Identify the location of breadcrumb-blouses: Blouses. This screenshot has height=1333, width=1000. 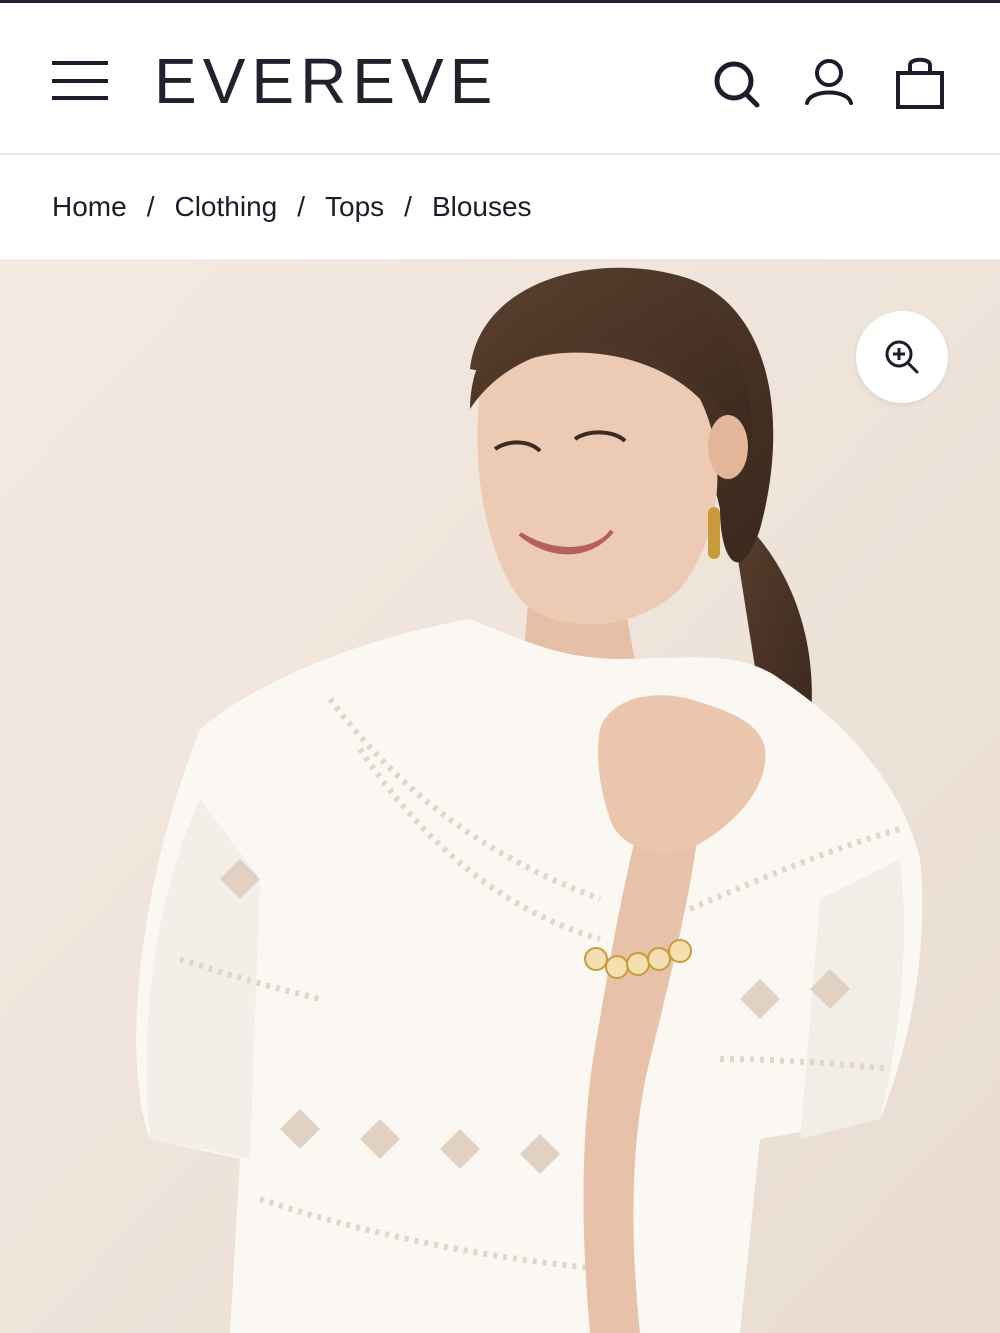
(482, 207).